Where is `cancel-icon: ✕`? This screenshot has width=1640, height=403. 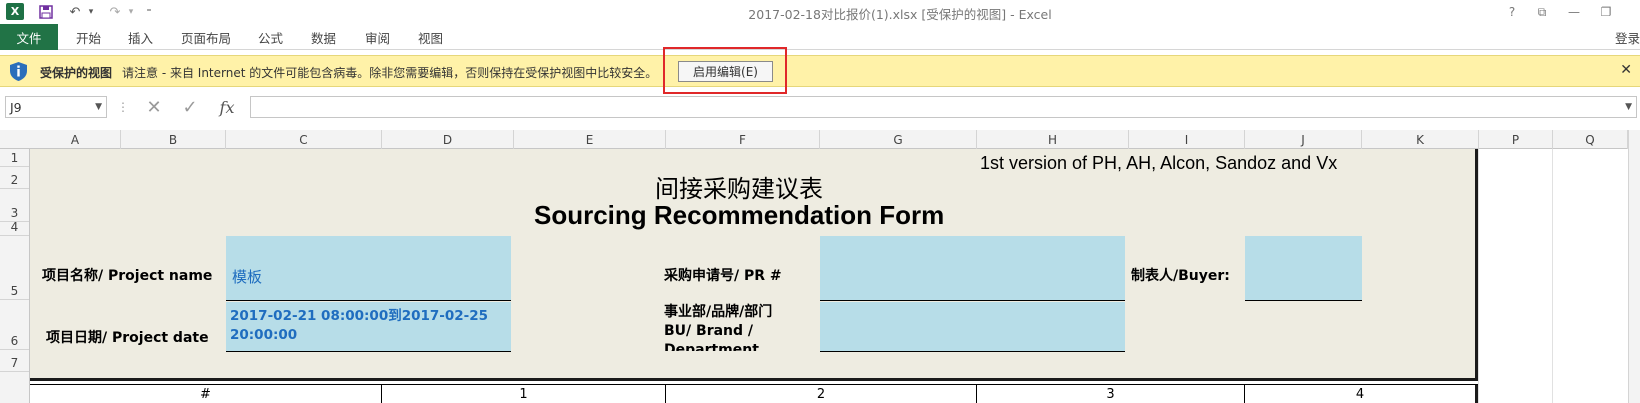 cancel-icon: ✕ is located at coordinates (154, 107).